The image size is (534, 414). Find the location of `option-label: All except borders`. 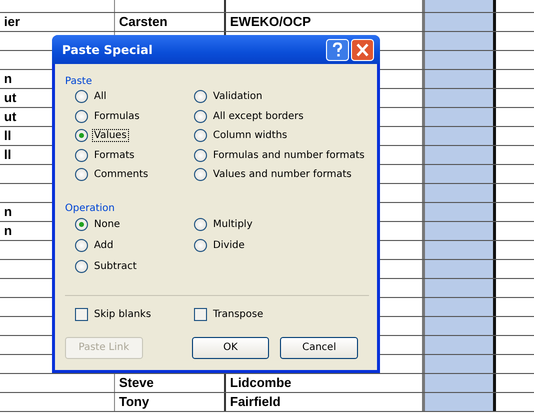

option-label: All except borders is located at coordinates (258, 116).